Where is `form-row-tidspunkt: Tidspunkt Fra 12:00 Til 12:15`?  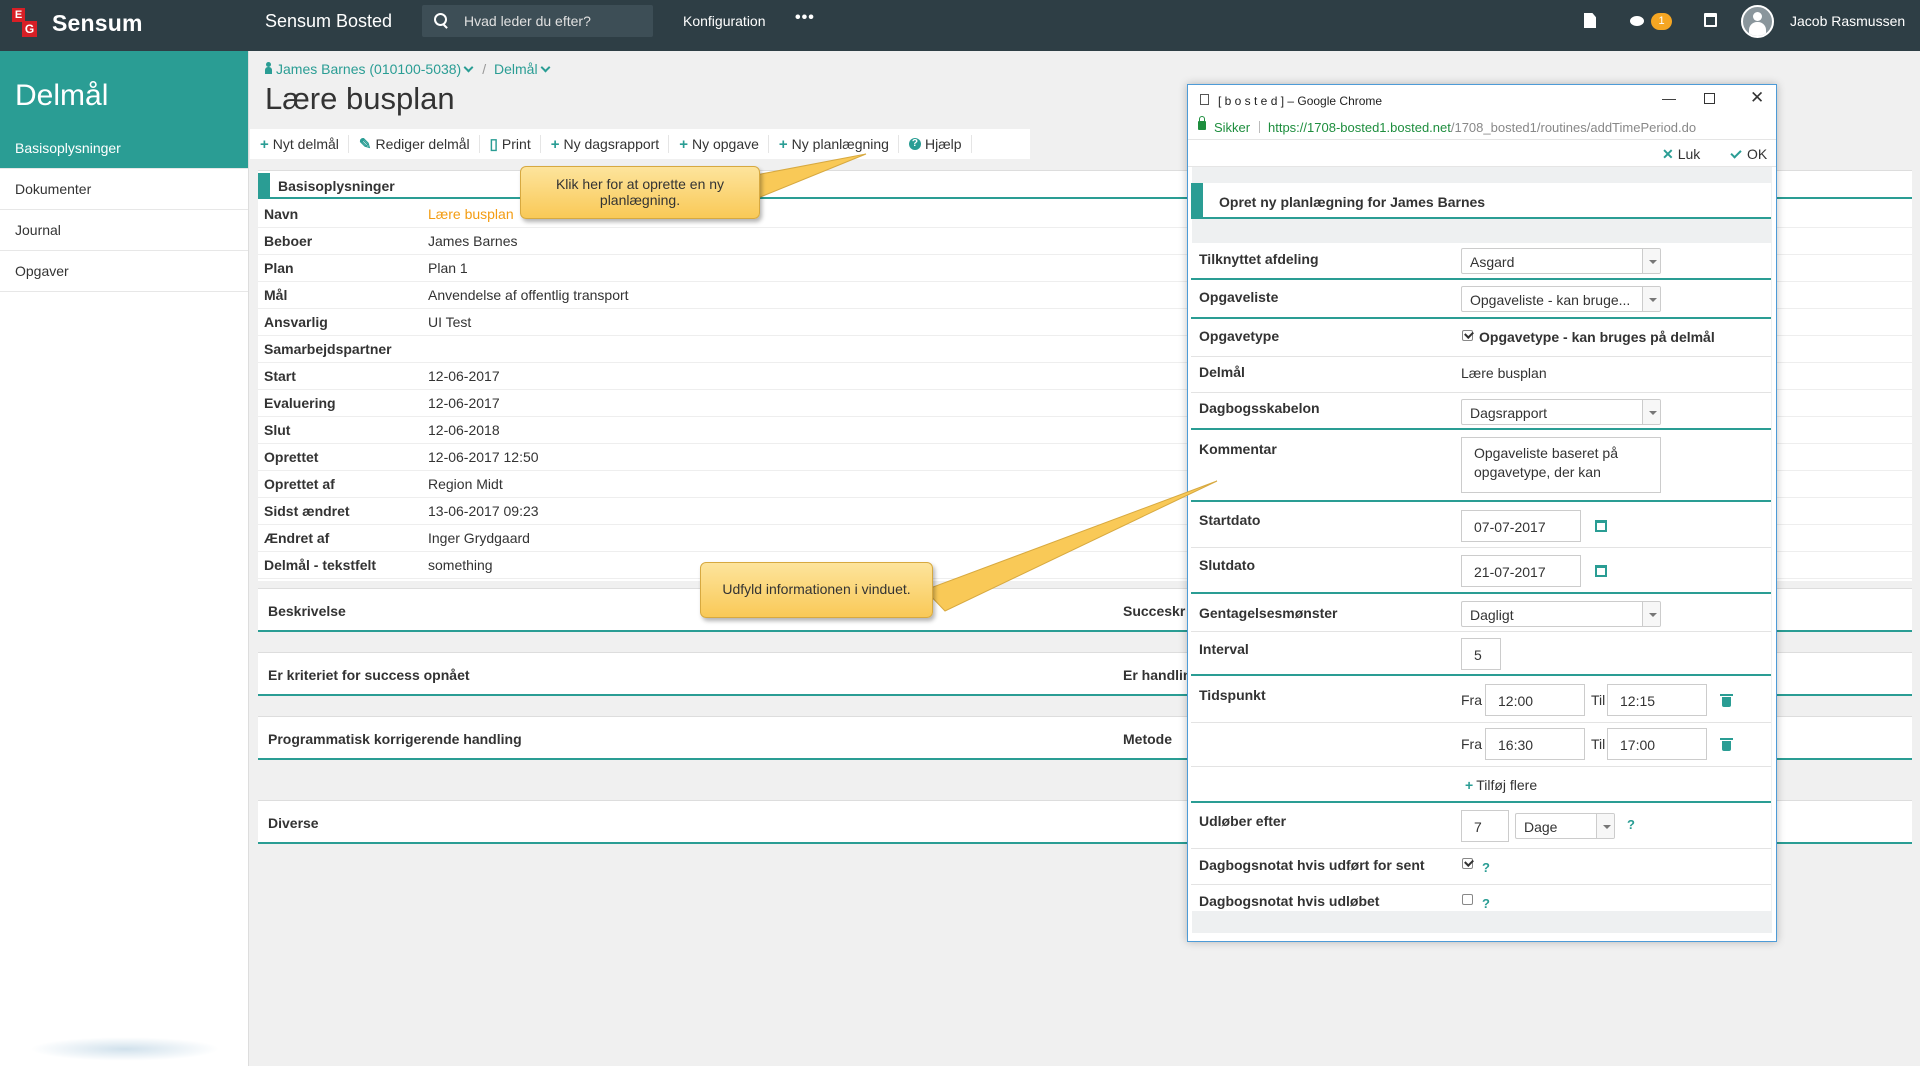
form-row-tidspunkt: Tidspunkt Fra 12:00 Til 12:15 is located at coordinates (1481, 700).